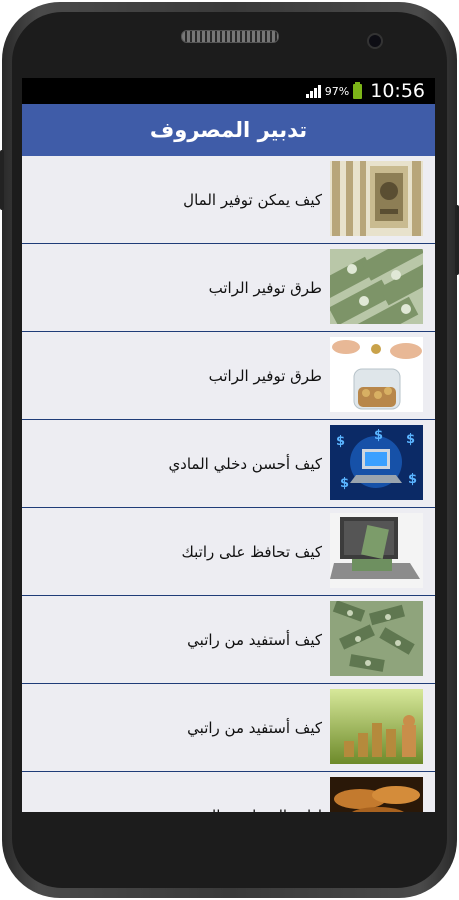 This screenshot has height=900, width=459. I want to click on item-label: كيف يمكن توفير المال, so click(252, 200).